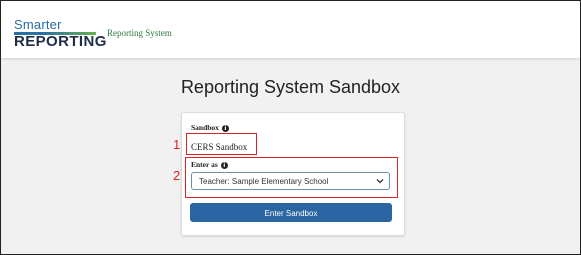  What do you see at coordinates (291, 212) in the screenshot?
I see `enter-sandbox-button: Enter Sandbox` at bounding box center [291, 212].